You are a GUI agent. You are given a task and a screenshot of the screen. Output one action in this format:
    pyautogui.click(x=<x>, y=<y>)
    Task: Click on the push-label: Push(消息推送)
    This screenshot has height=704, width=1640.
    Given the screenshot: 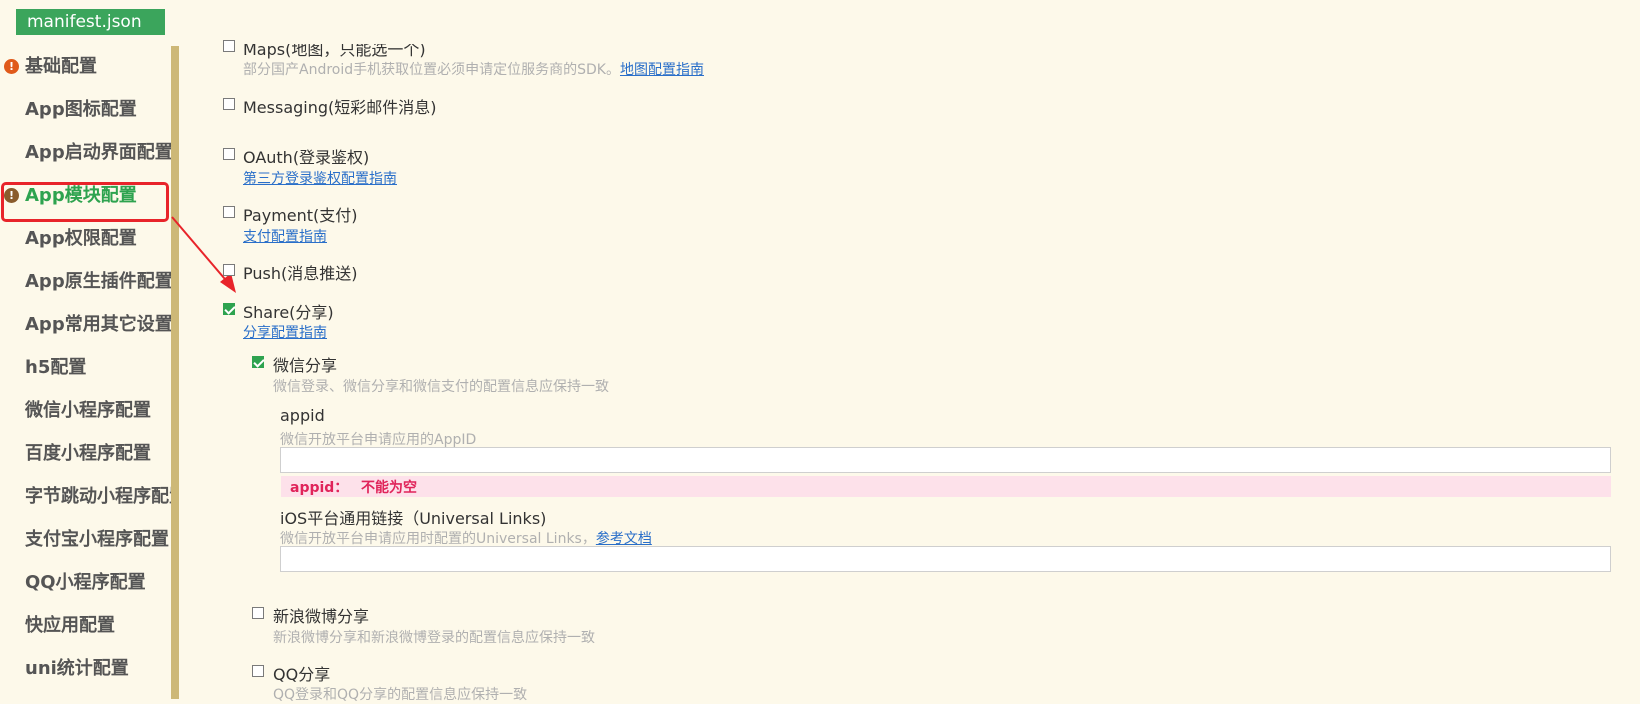 What is the action you would take?
    pyautogui.click(x=300, y=273)
    